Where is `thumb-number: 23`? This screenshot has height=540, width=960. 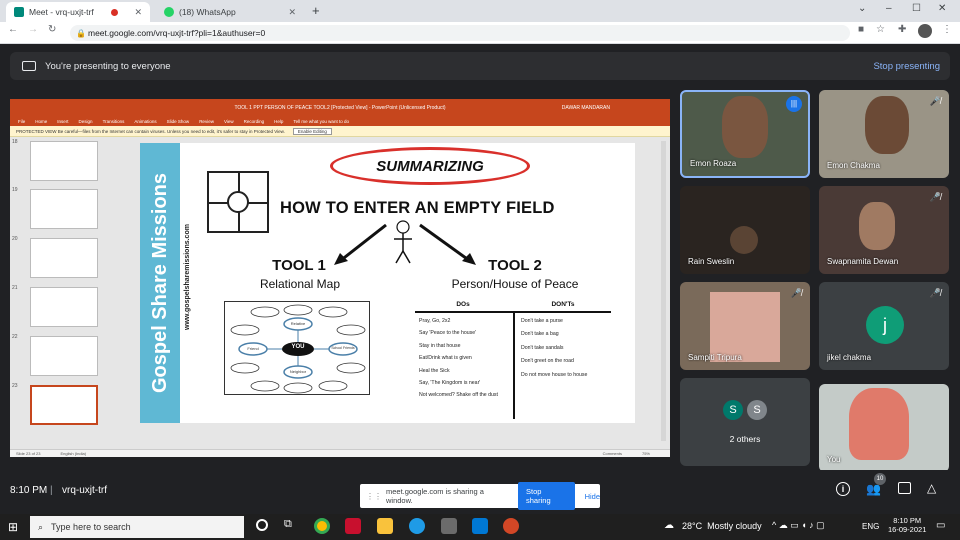
thumb-number: 23 is located at coordinates (15, 386).